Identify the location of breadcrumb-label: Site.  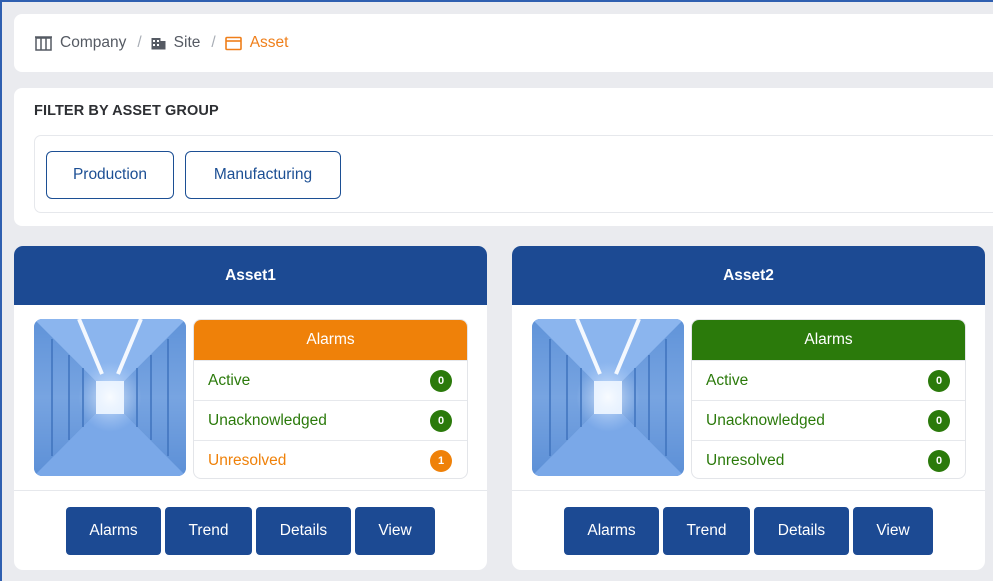
(187, 42).